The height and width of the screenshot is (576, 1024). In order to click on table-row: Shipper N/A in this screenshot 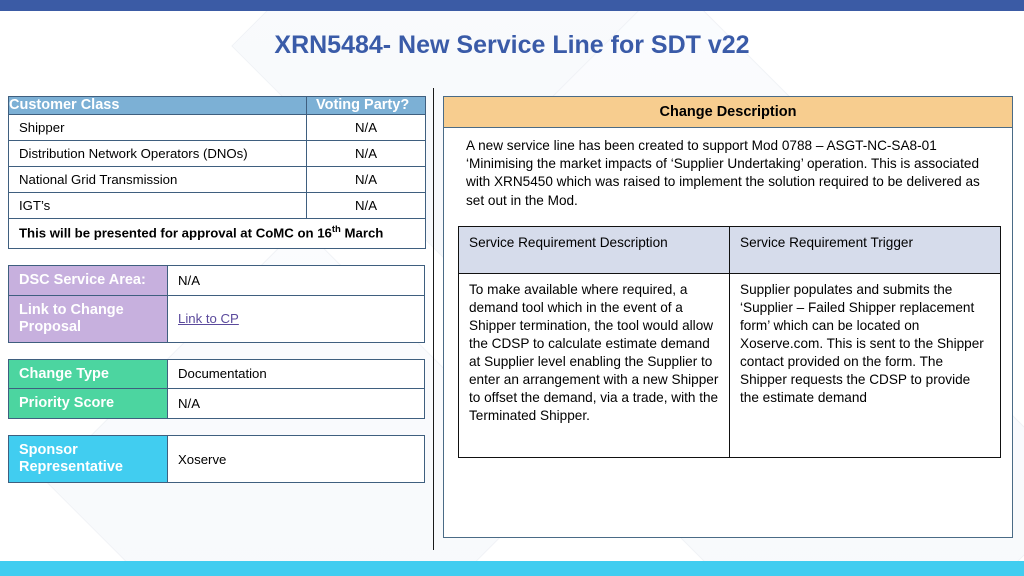, I will do `click(217, 128)`.